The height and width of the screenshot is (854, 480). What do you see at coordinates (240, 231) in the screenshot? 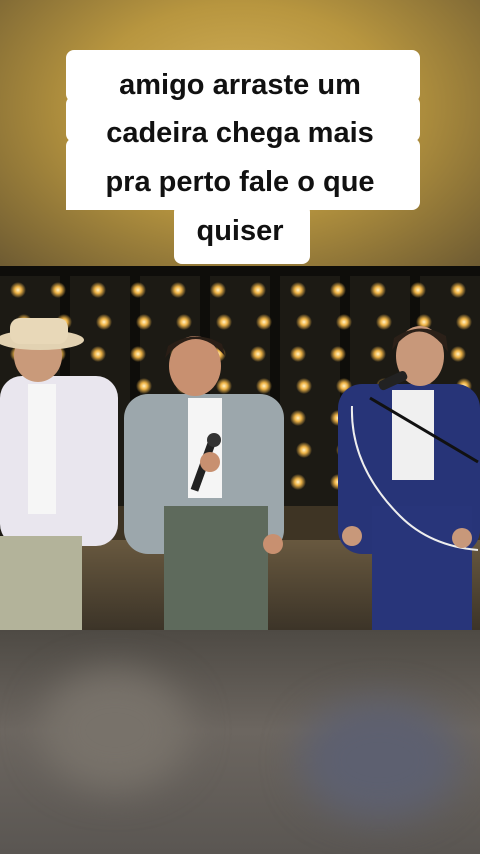
I see `caption-line-4: quiser` at bounding box center [240, 231].